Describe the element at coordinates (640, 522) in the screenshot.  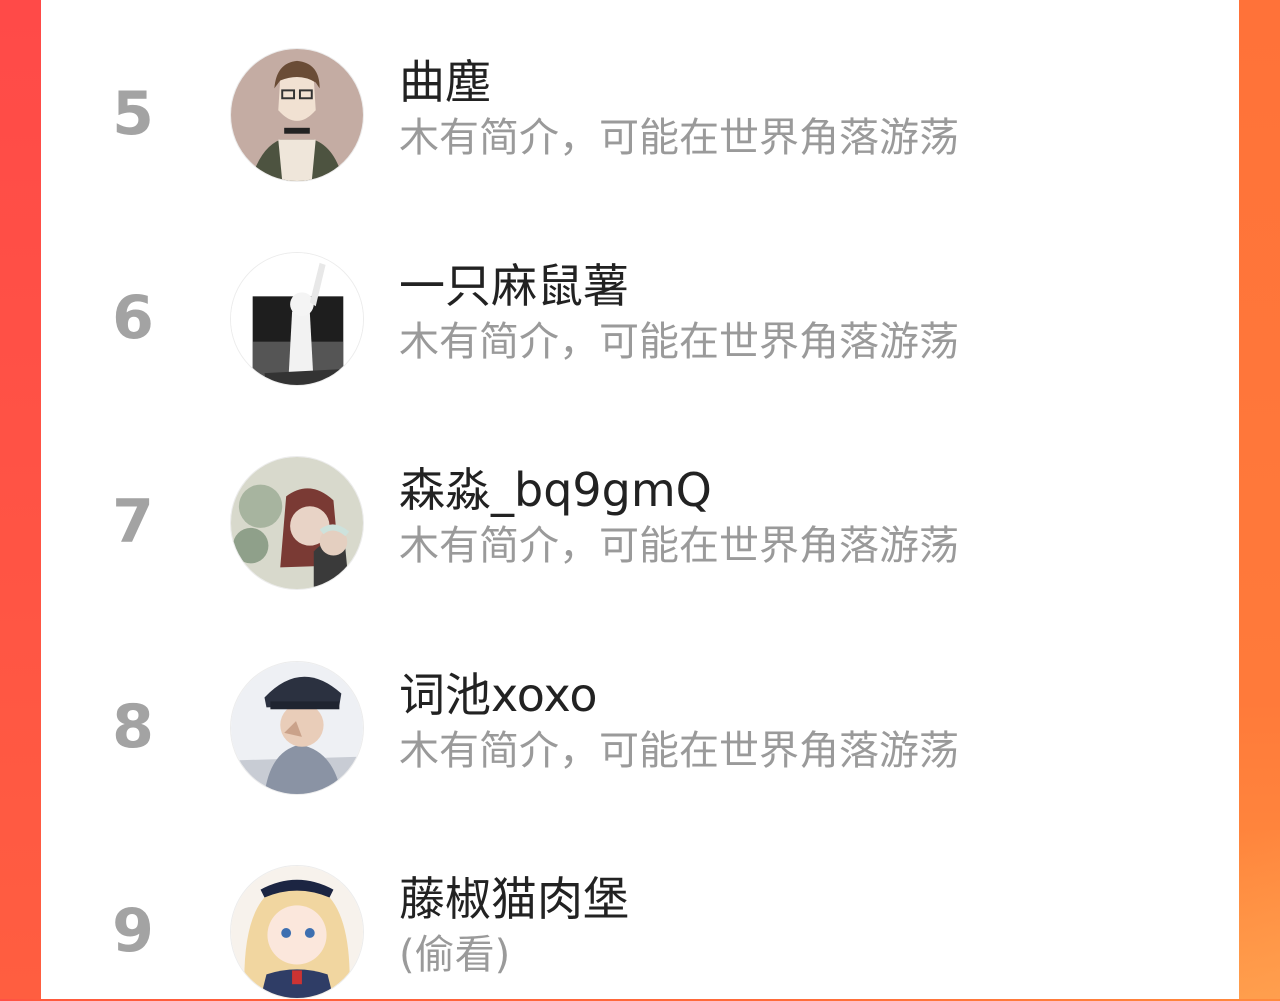
I see `list-item: 7 森淼_bq9gmQ 木有简介，可能在世界角落游荡` at that location.